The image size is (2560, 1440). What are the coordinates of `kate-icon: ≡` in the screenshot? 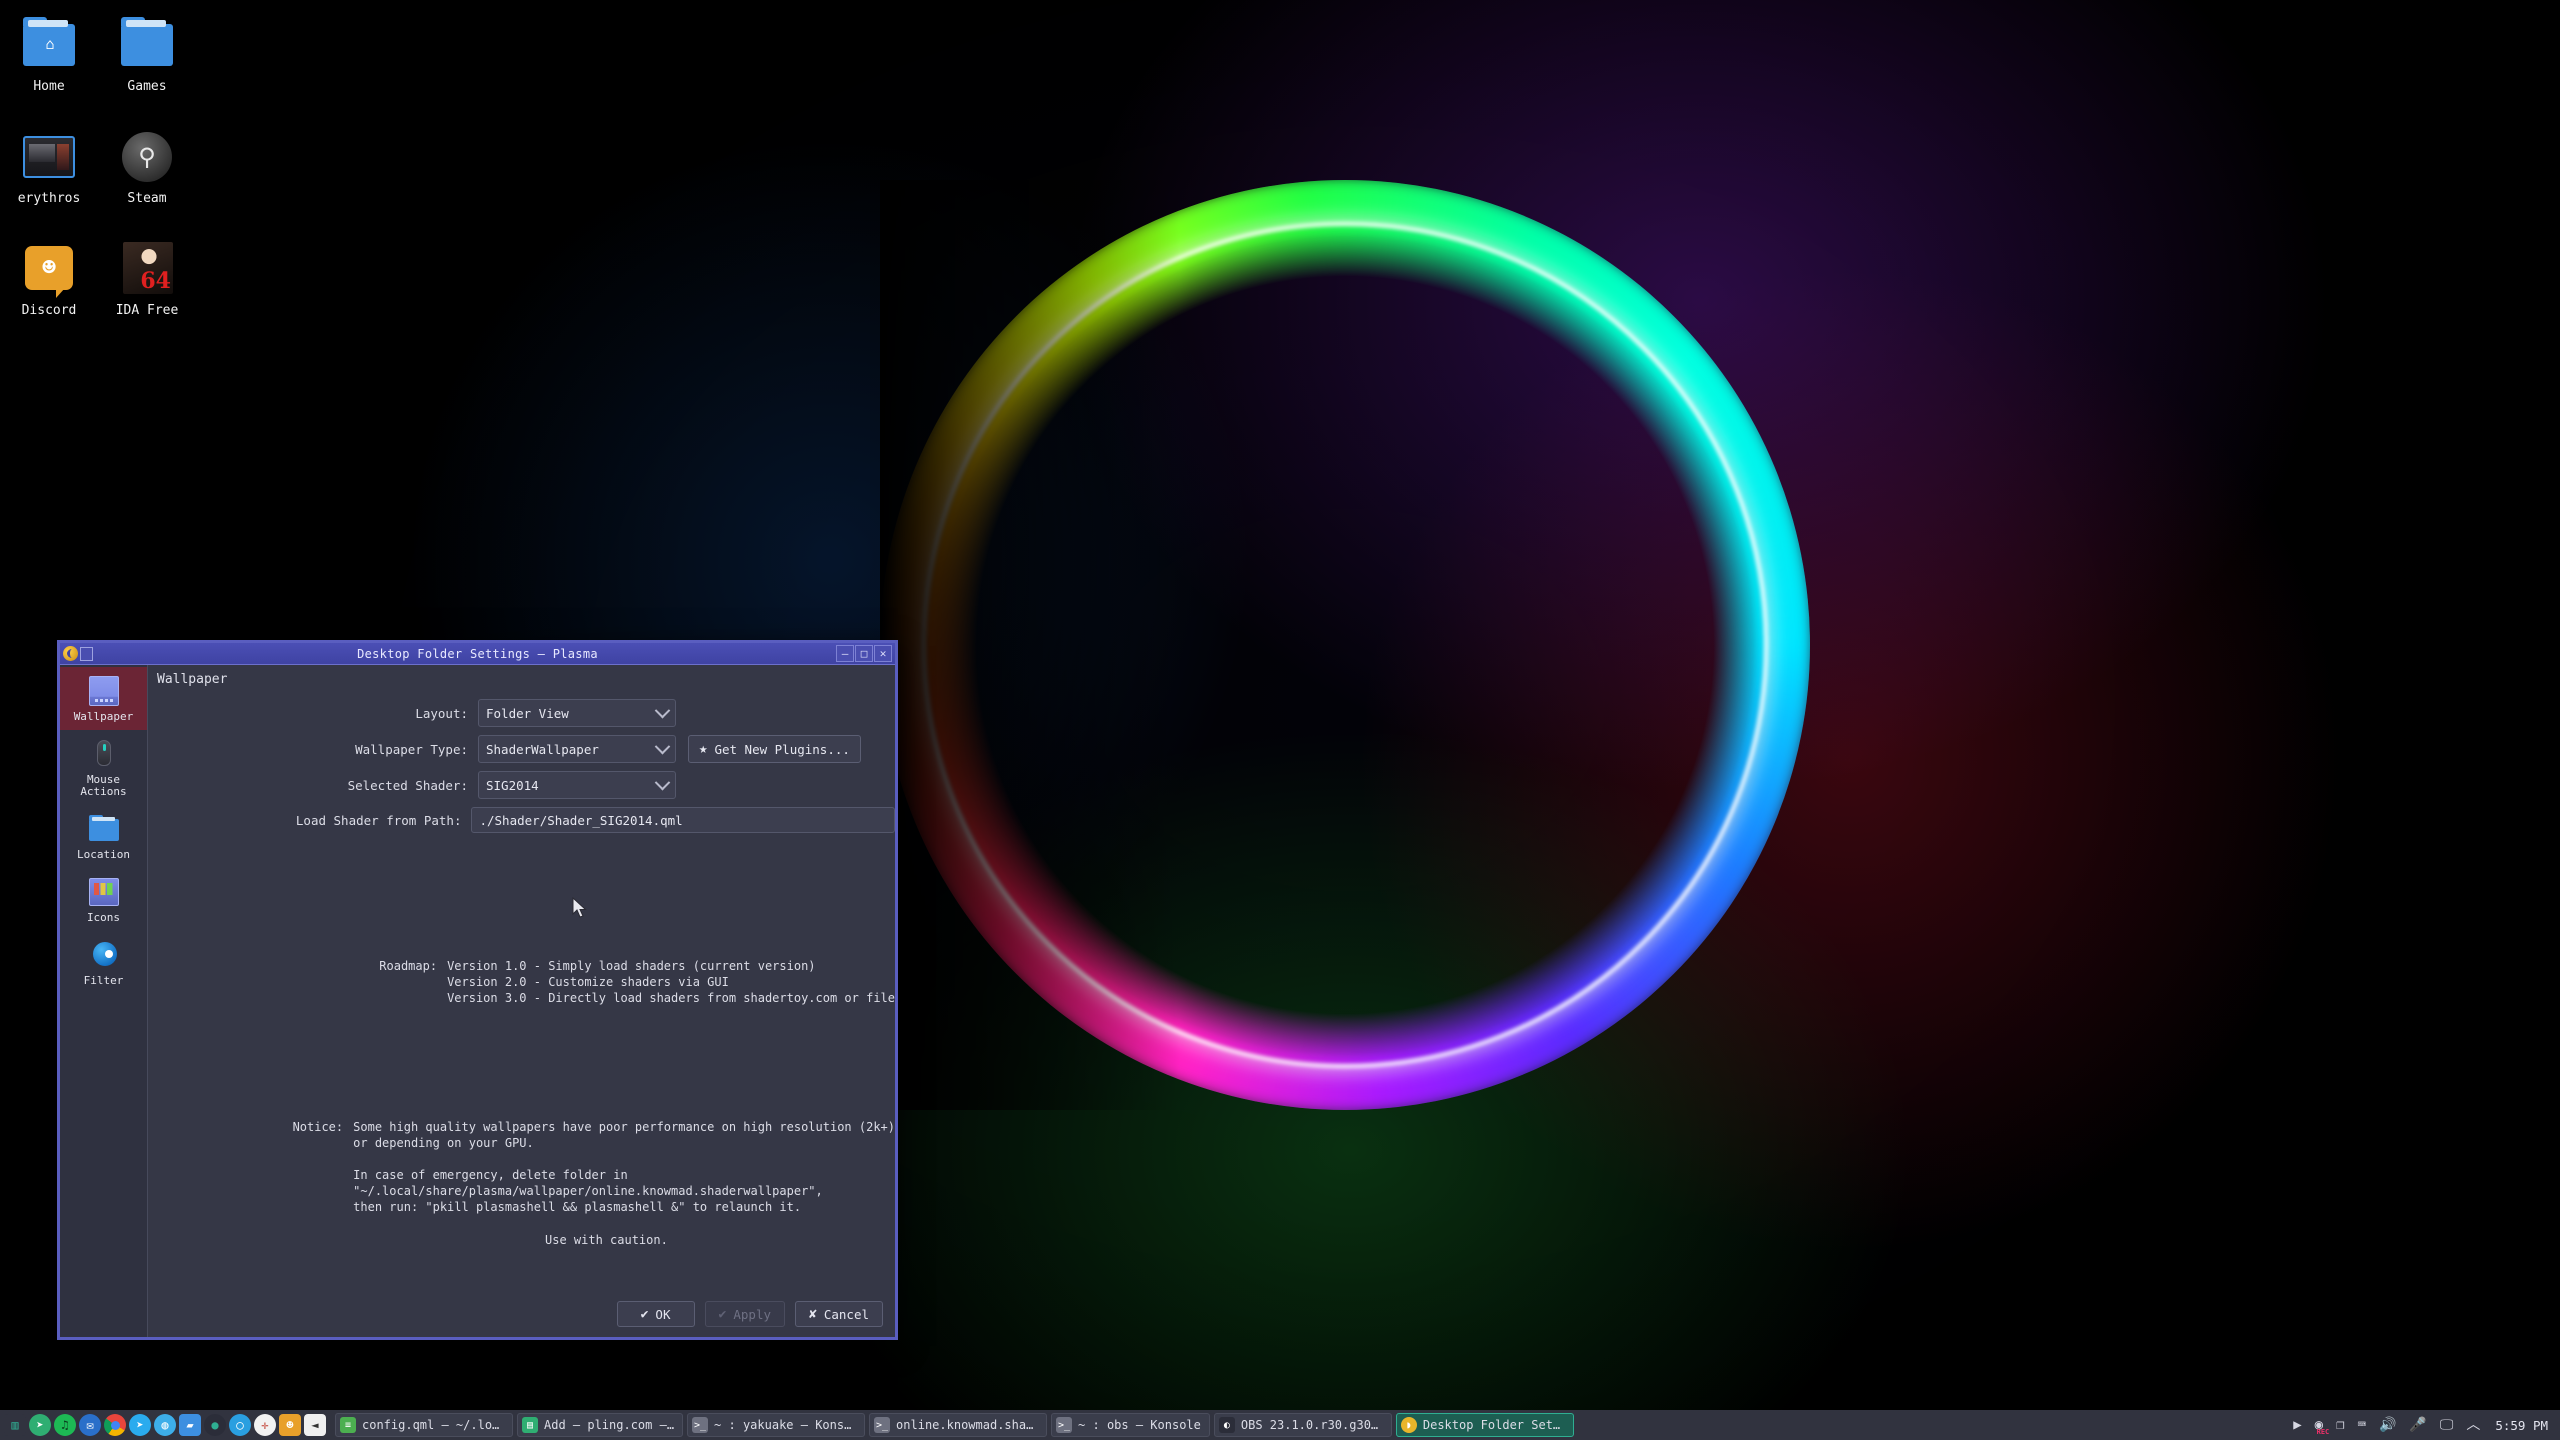 It's located at (348, 1425).